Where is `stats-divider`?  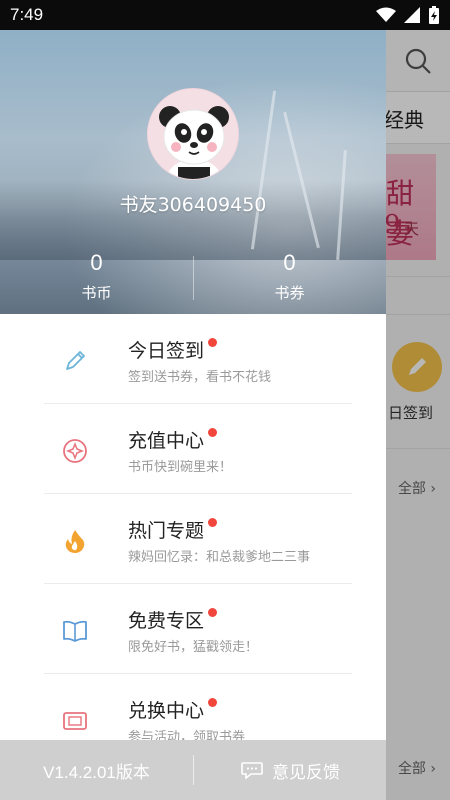
stats-divider is located at coordinates (193, 278).